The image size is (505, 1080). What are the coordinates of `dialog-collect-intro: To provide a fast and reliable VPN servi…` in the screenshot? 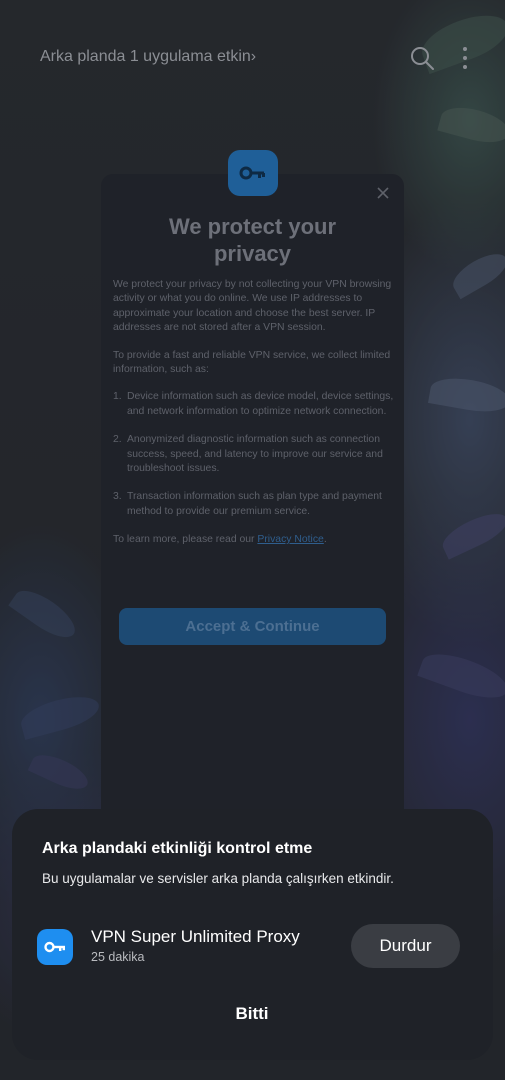 It's located at (252, 362).